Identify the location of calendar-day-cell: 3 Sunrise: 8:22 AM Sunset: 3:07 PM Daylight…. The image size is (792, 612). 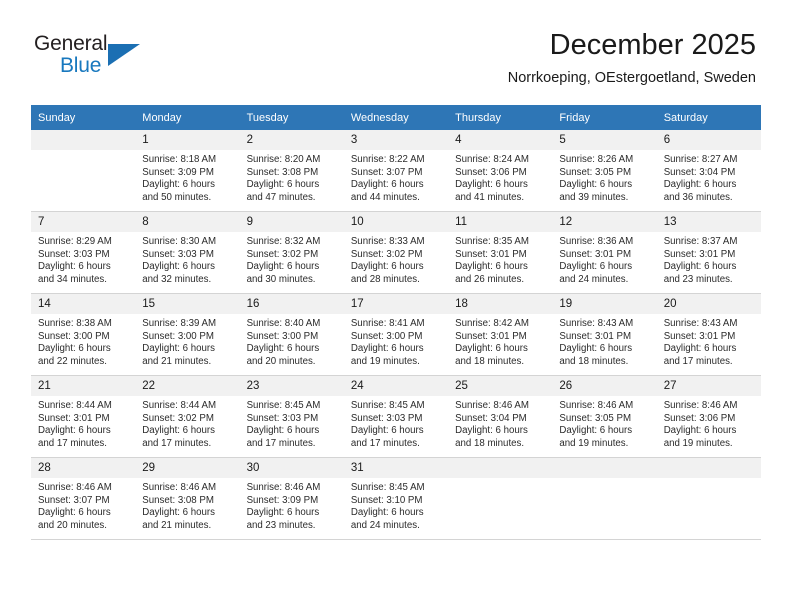
(396, 171).